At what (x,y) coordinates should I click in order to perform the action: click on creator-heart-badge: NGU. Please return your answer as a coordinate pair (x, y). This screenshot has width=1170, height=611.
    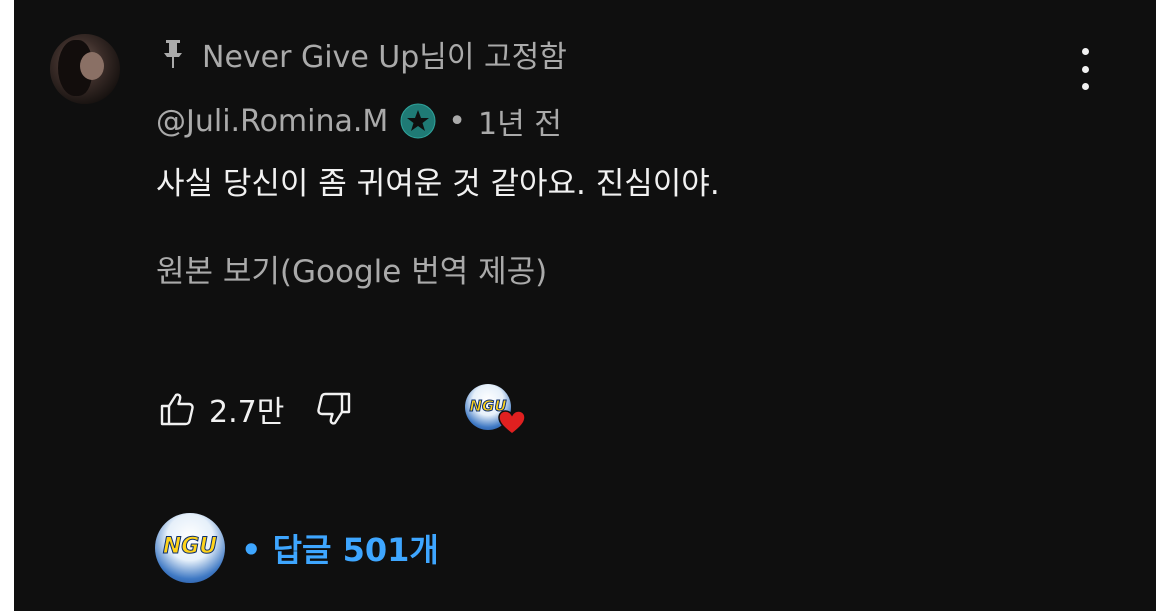
    Looking at the image, I should click on (496, 412).